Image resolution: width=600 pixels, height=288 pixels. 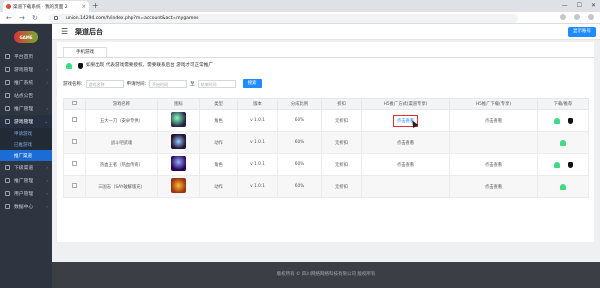 What do you see at coordinates (593, 5) in the screenshot?
I see `close-window-icon: ✕` at bounding box center [593, 5].